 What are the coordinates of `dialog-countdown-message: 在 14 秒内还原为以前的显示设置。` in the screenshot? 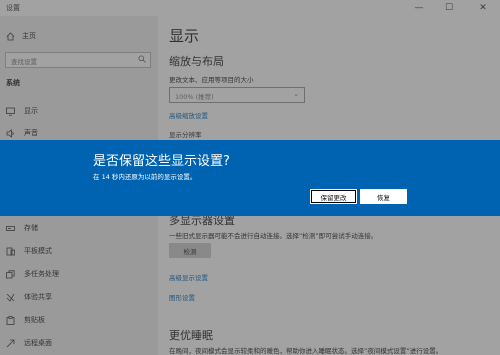 It's located at (145, 177).